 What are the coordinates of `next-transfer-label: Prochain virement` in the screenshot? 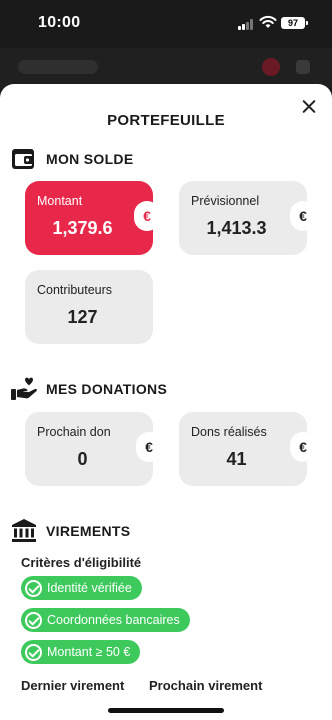 It's located at (206, 685).